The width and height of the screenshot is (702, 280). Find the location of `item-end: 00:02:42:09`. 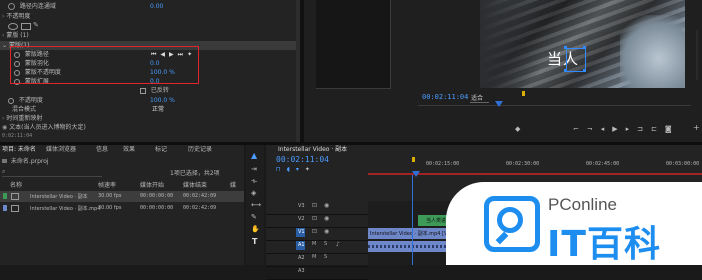

item-end: 00:02:42:09 is located at coordinates (200, 196).